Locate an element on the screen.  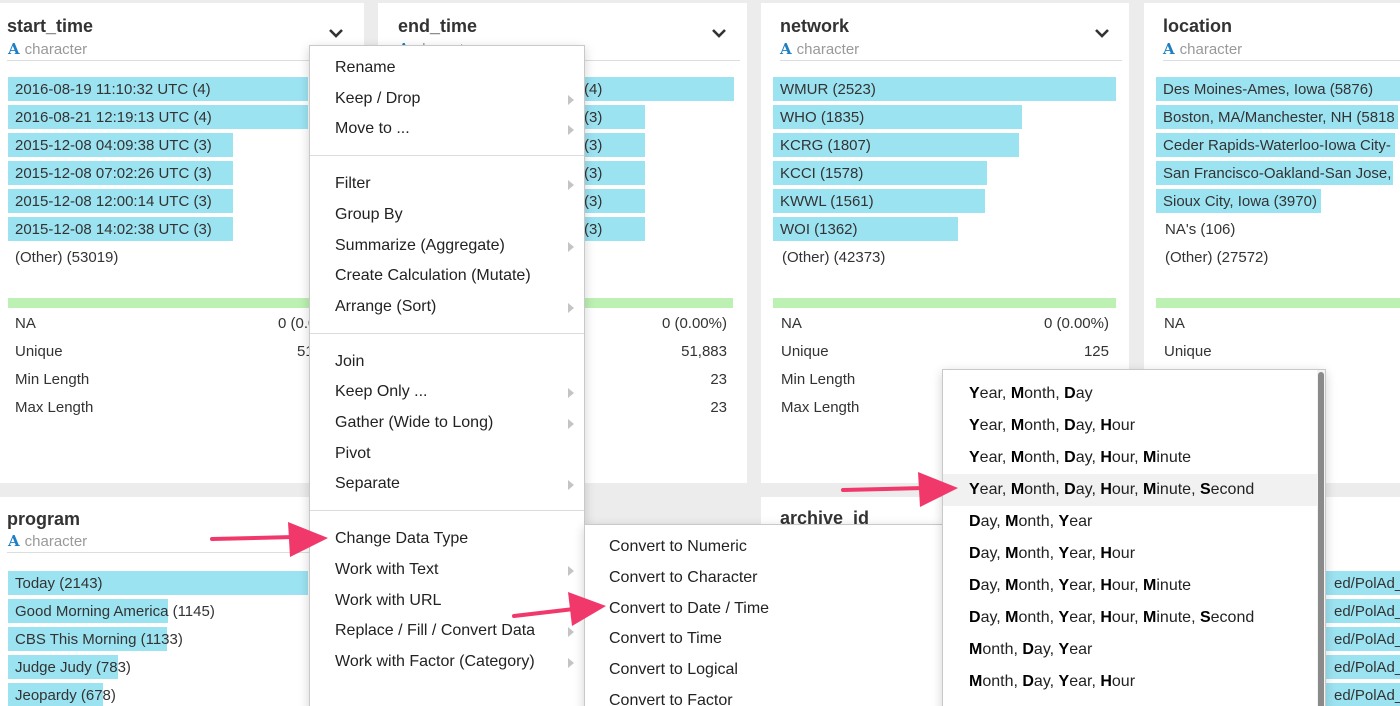
date-format-option: Month, Day, Year, Hour is located at coordinates (1134, 682).